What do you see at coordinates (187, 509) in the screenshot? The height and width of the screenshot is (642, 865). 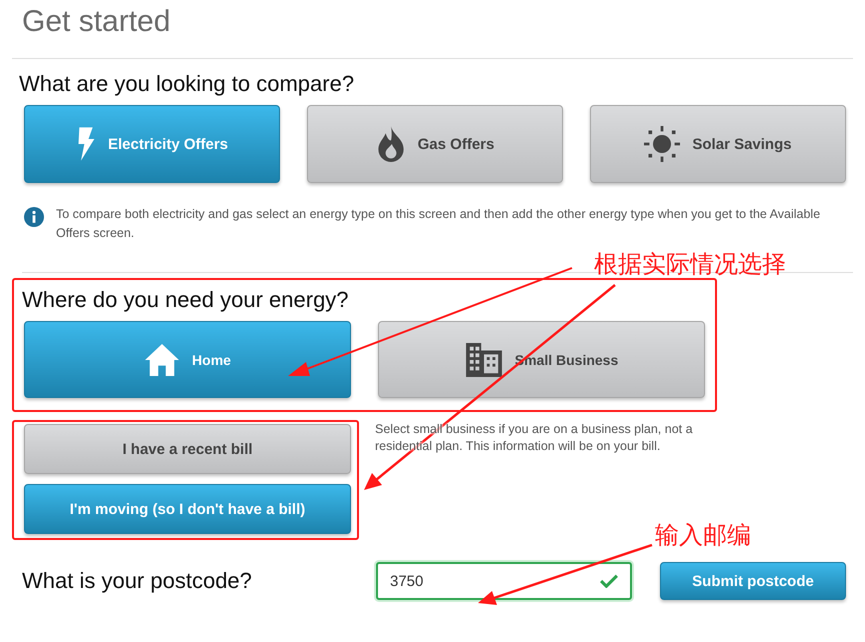 I see `bill-option-button: I'm moving (so I don't have a bill)` at bounding box center [187, 509].